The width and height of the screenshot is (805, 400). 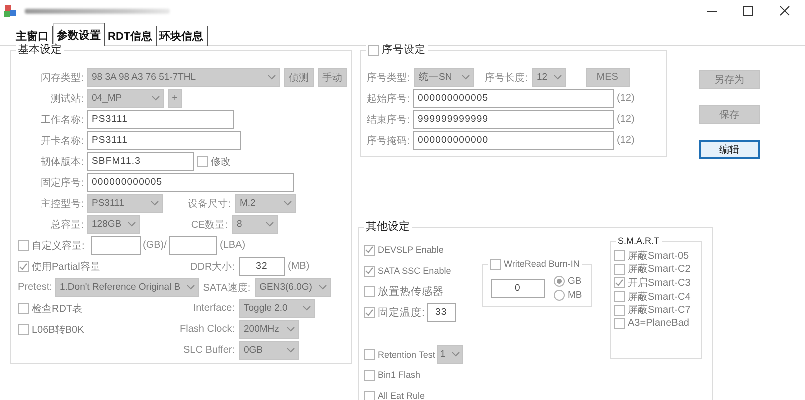 What do you see at coordinates (40, 50) in the screenshot?
I see `group-title: 基本设定` at bounding box center [40, 50].